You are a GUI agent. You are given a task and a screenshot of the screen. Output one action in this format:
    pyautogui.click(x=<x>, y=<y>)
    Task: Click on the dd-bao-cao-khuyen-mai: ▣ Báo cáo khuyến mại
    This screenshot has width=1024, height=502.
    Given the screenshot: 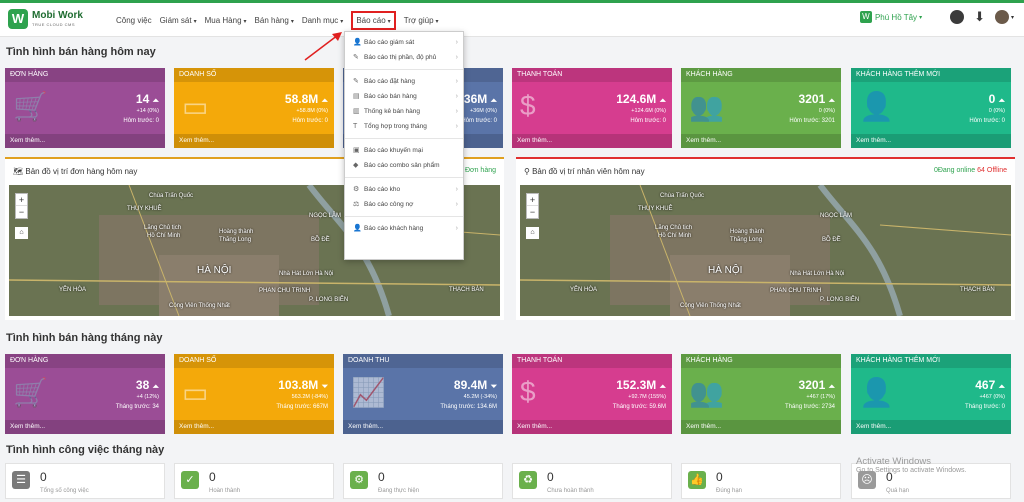 What is the action you would take?
    pyautogui.click(x=404, y=150)
    